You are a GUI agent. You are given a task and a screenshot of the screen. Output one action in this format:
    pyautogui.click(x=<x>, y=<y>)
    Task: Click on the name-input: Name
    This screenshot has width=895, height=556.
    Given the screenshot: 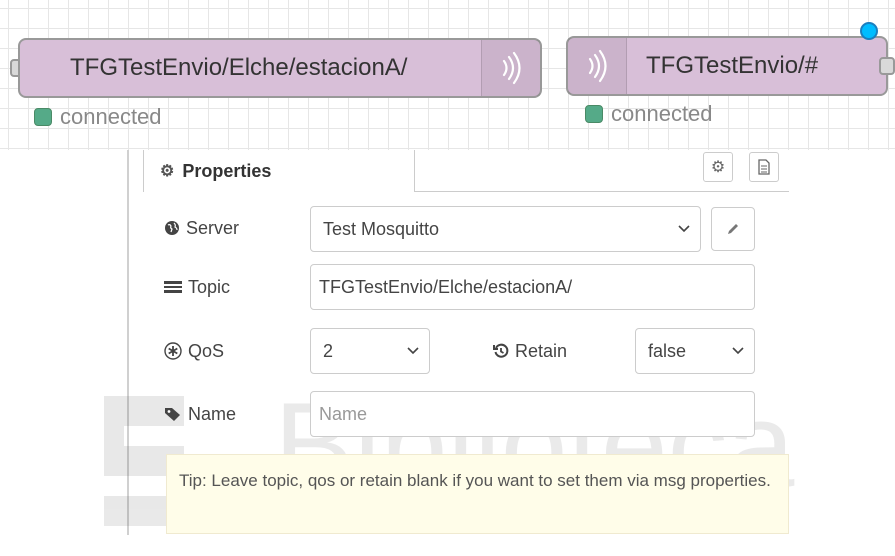 What is the action you would take?
    pyautogui.click(x=532, y=414)
    